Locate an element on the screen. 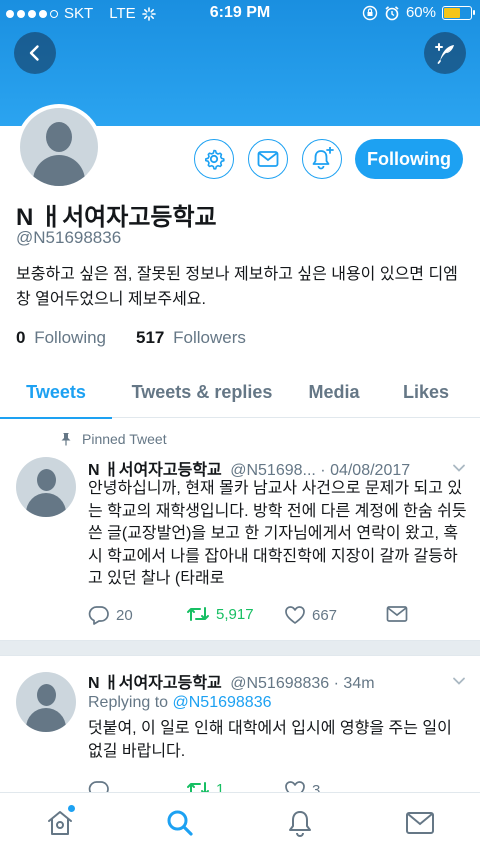 This screenshot has height=854, width=480. replying-to-link: @N51698836 is located at coordinates (222, 702).